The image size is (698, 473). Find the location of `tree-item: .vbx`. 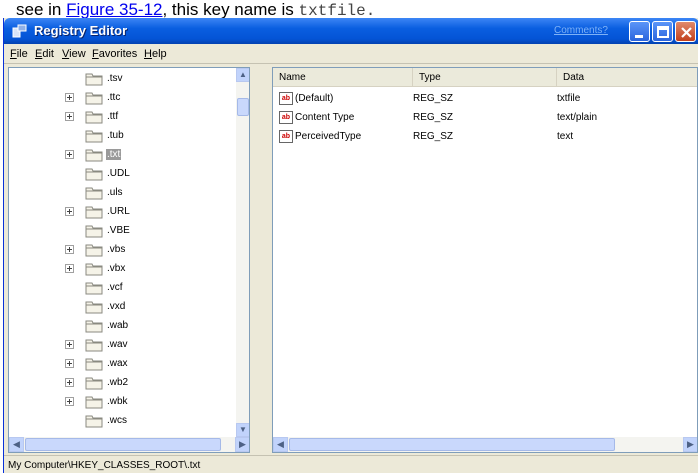

tree-item: .vbx is located at coordinates (122, 269).